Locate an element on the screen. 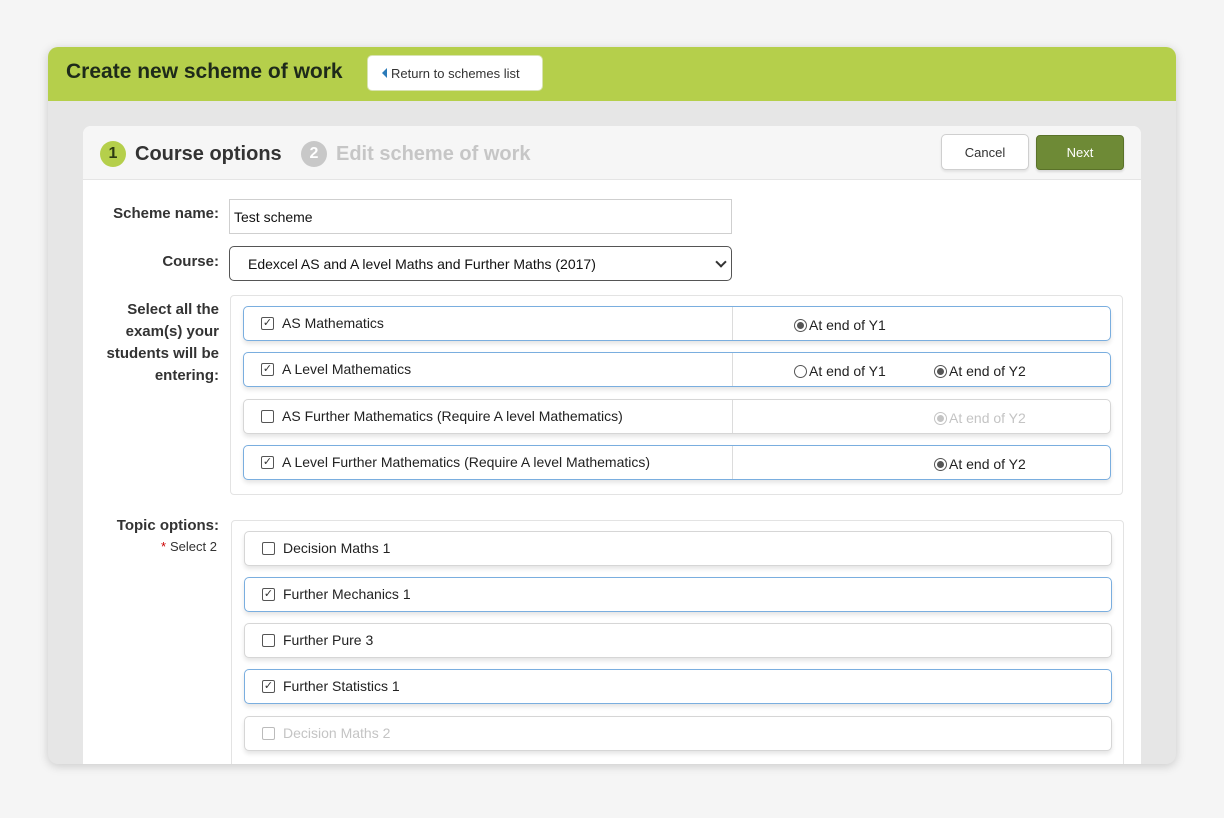 The image size is (1224, 818). required-asterisk: * is located at coordinates (163, 546).